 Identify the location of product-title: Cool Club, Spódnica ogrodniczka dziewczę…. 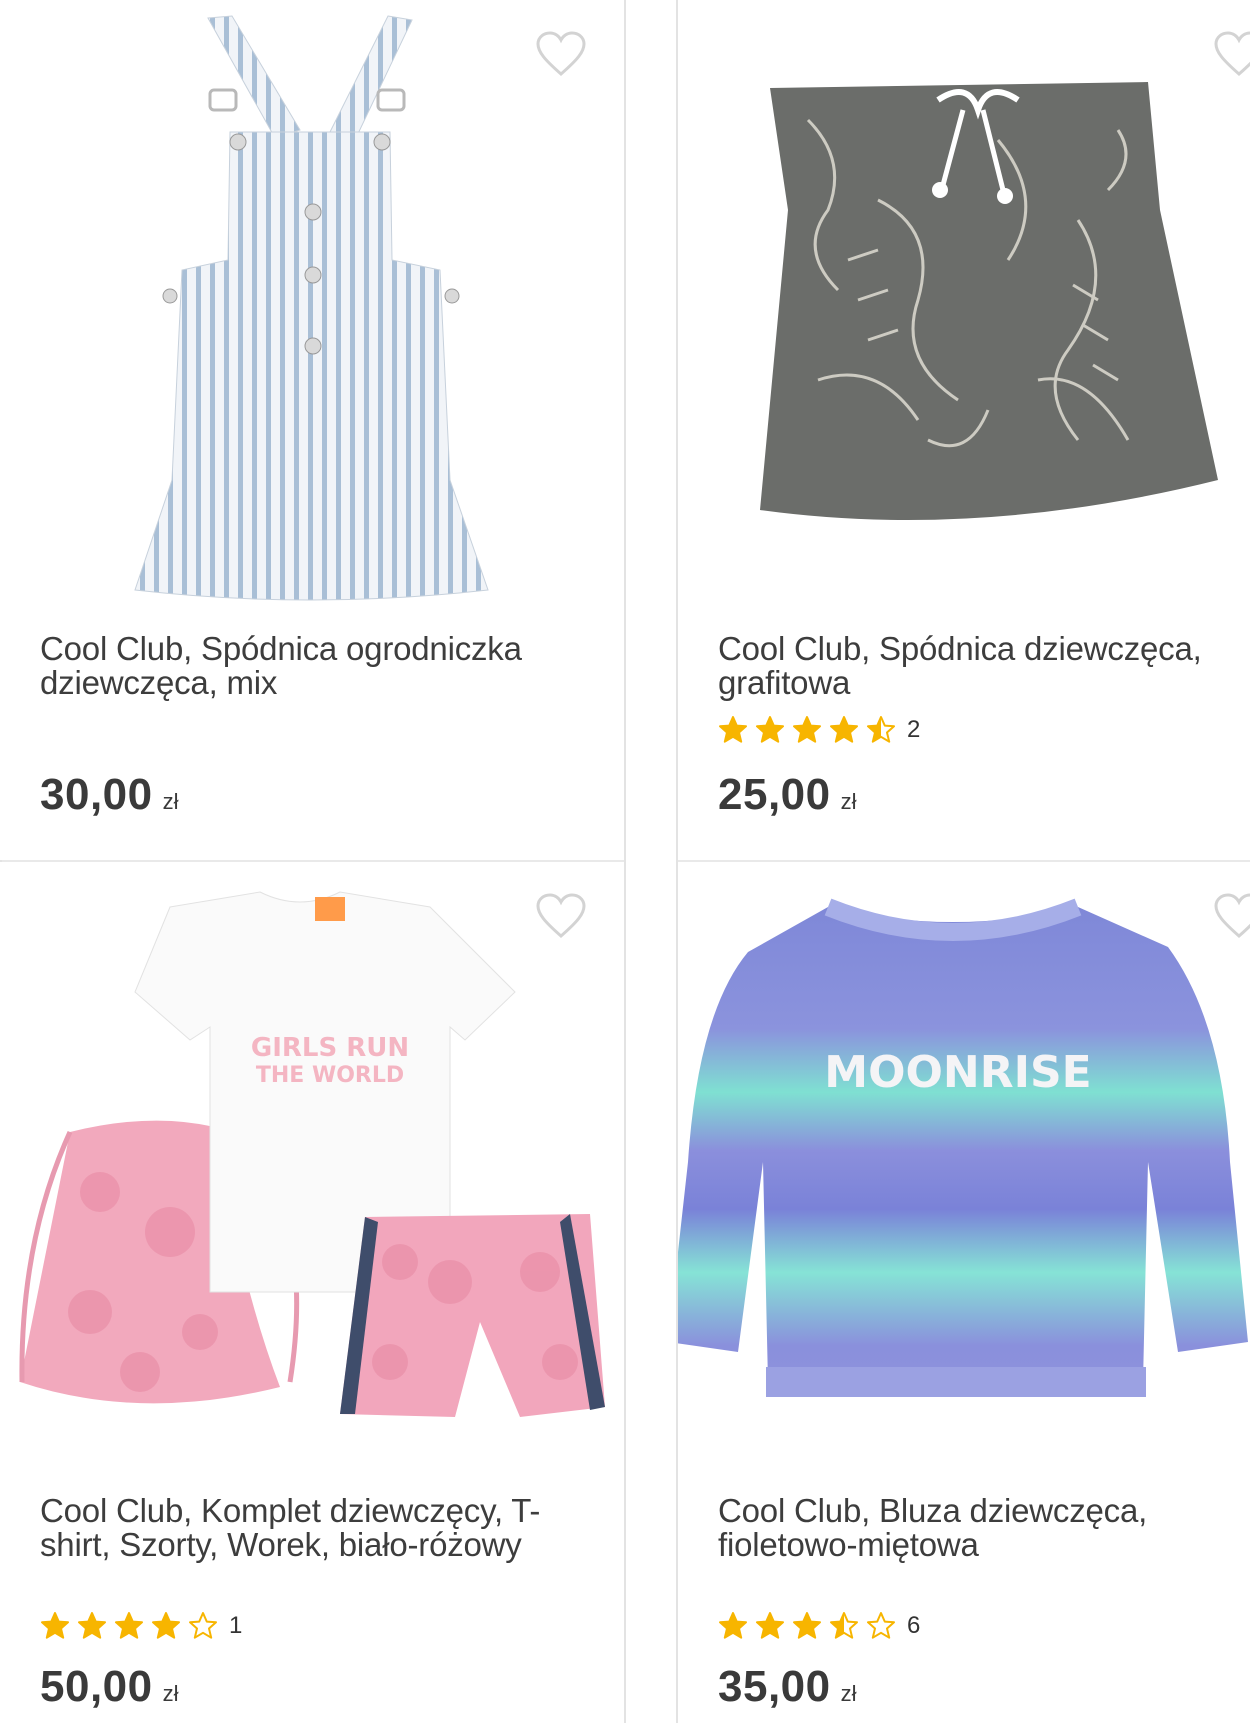
(310, 666).